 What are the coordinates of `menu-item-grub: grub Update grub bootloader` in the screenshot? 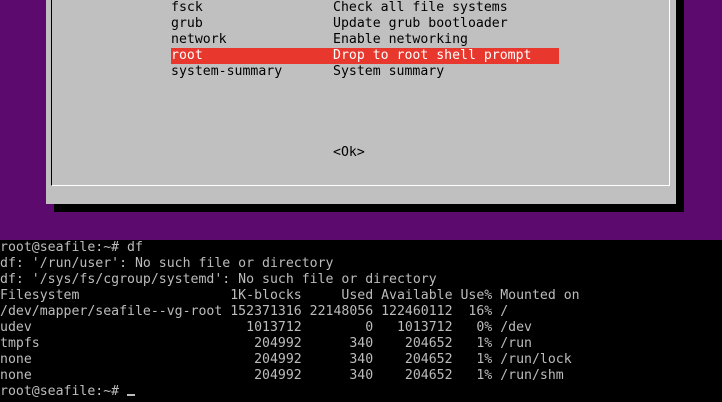 It's located at (365, 24).